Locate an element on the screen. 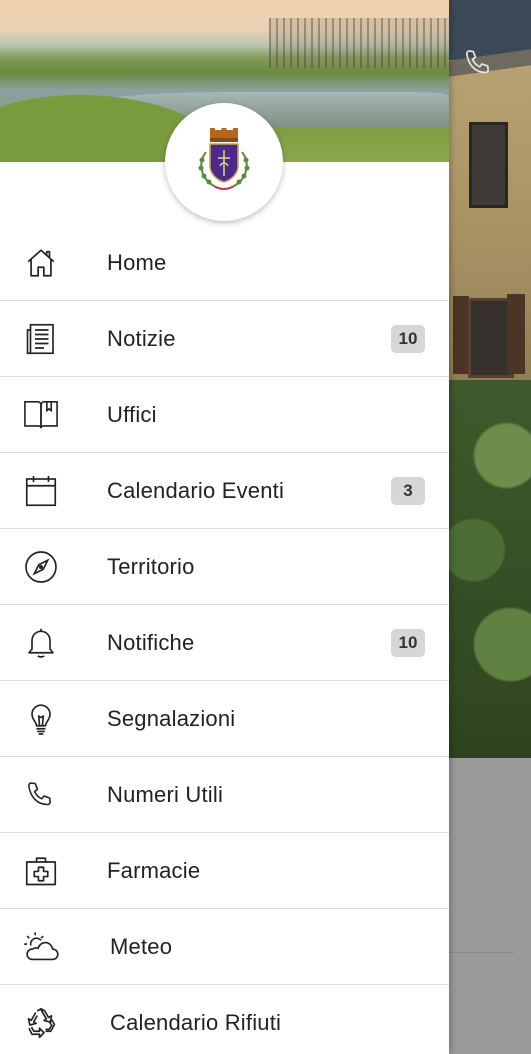  menu-item-meteo: Meteo is located at coordinates (224, 947).